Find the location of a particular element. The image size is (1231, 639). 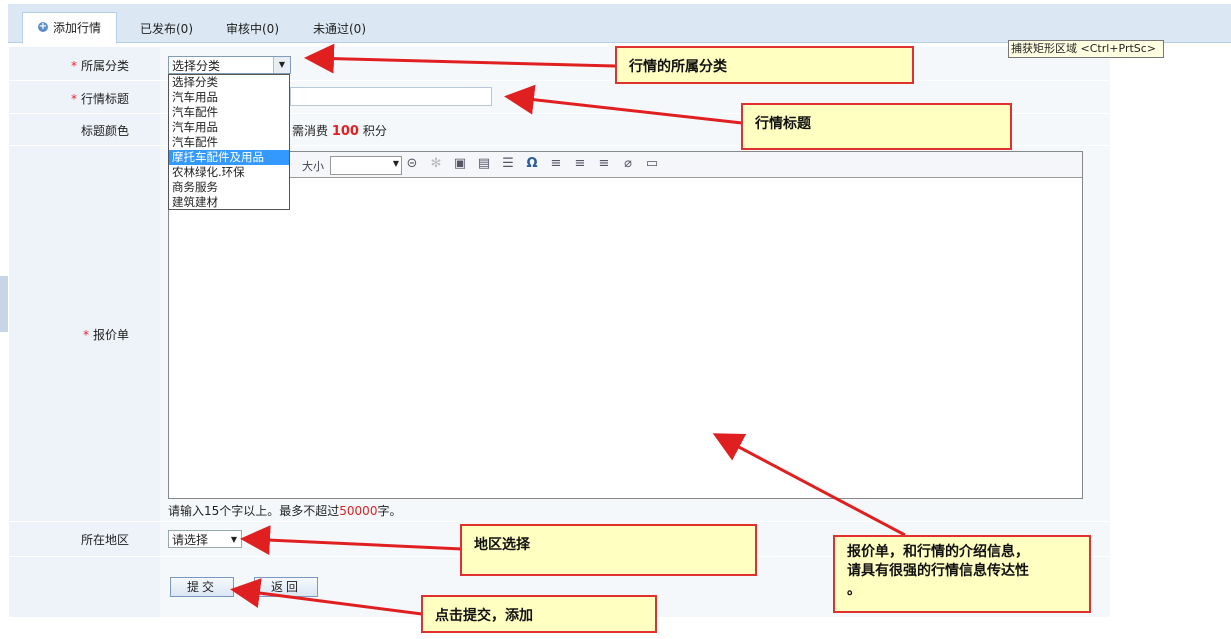

callout-line: 报价单，和行情的介绍信息， is located at coordinates (938, 552).